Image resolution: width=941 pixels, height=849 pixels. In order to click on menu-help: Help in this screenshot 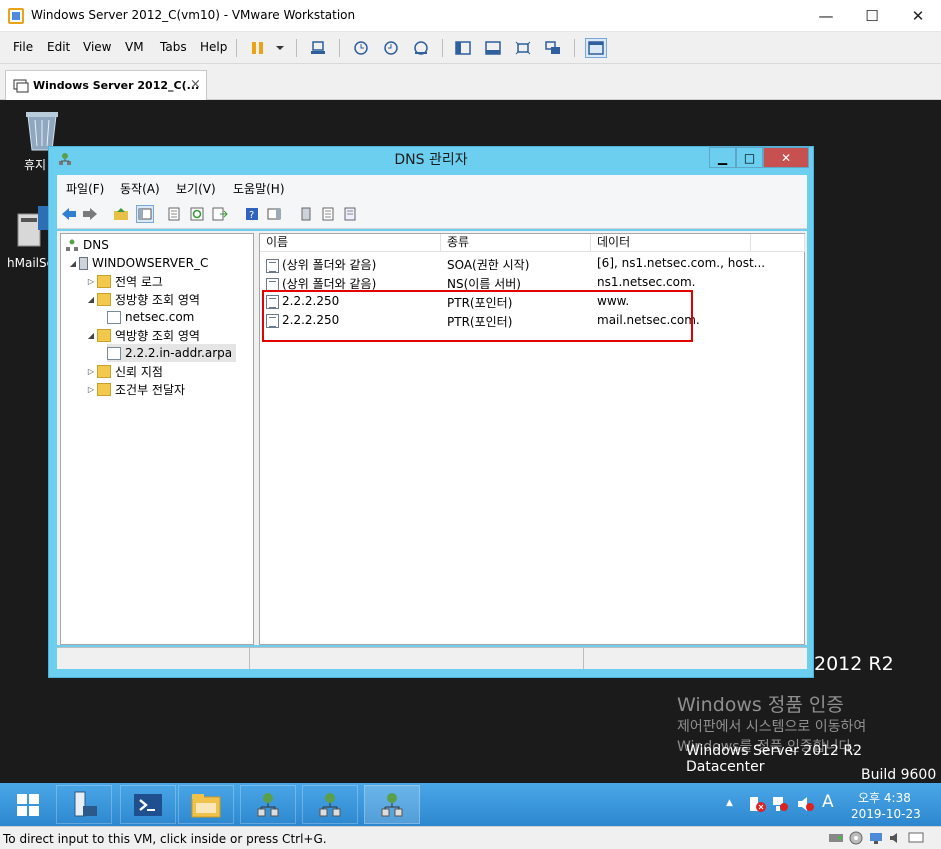, I will do `click(213, 47)`.